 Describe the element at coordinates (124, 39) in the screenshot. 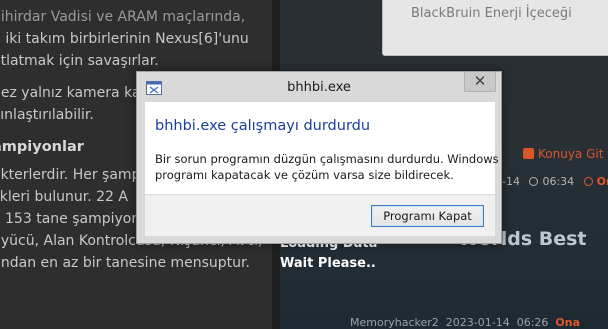

I see `article-line: n iki takım birbirlerinin Nexus[6]'unu` at that location.